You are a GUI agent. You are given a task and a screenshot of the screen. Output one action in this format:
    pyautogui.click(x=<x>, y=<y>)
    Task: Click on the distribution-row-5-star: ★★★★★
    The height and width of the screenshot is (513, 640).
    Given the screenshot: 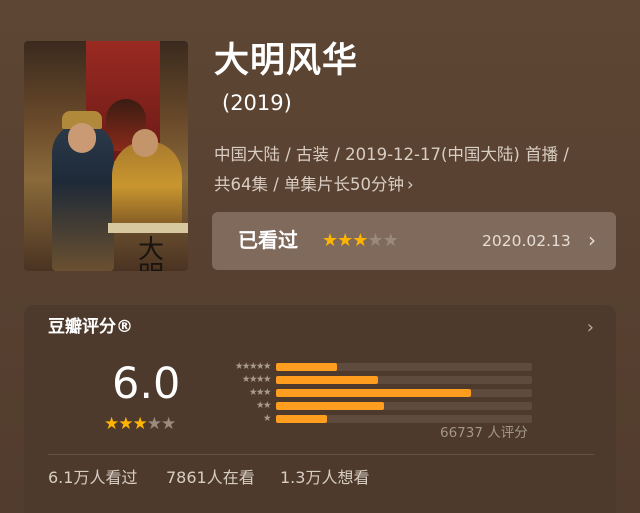 What is the action you would take?
    pyautogui.click(x=384, y=366)
    